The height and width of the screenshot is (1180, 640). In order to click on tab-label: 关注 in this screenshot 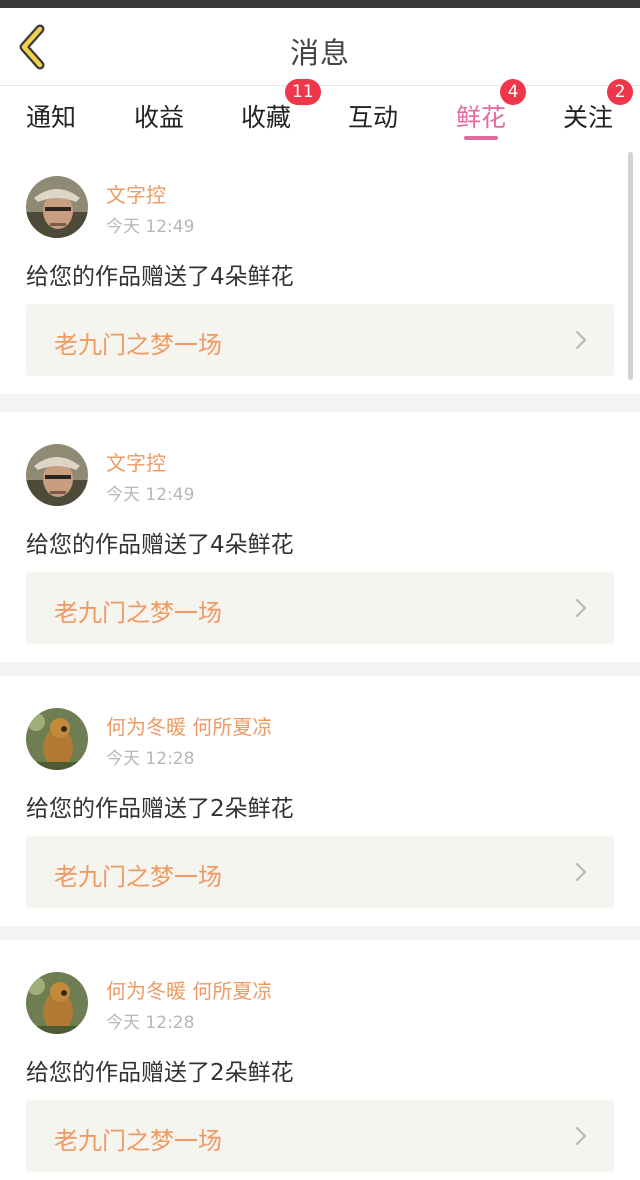, I will do `click(588, 117)`.